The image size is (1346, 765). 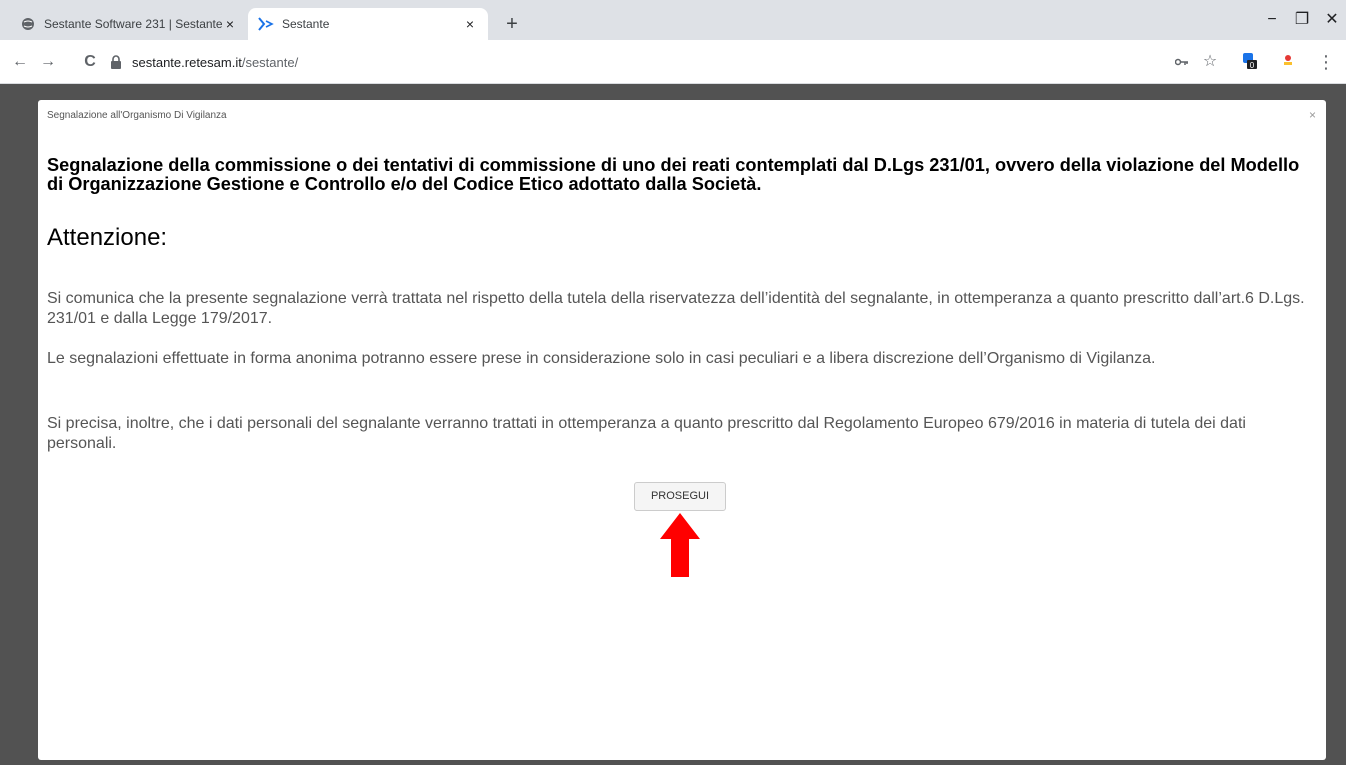 What do you see at coordinates (1302, 20) in the screenshot?
I see `restore-button: ❐` at bounding box center [1302, 20].